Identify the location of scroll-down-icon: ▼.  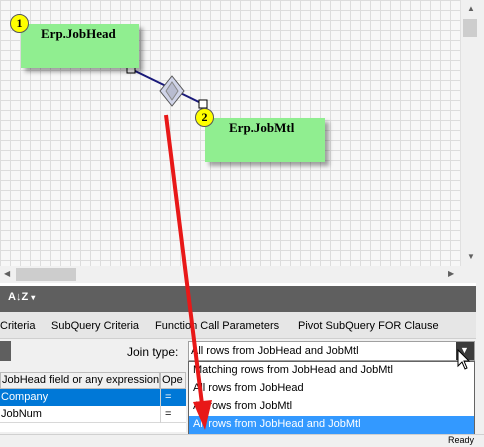
(471, 256).